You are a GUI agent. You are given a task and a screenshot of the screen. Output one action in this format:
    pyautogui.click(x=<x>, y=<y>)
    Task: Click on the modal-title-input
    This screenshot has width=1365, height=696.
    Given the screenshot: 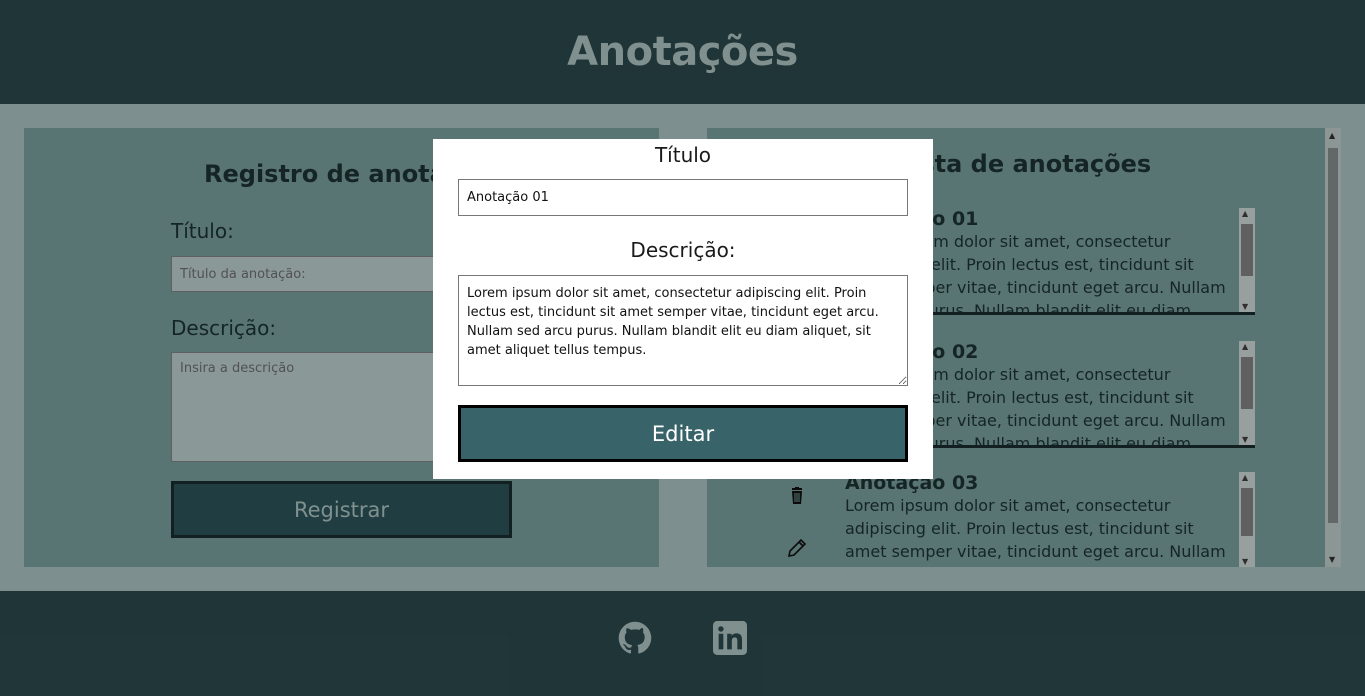 What is the action you would take?
    pyautogui.click(x=683, y=197)
    